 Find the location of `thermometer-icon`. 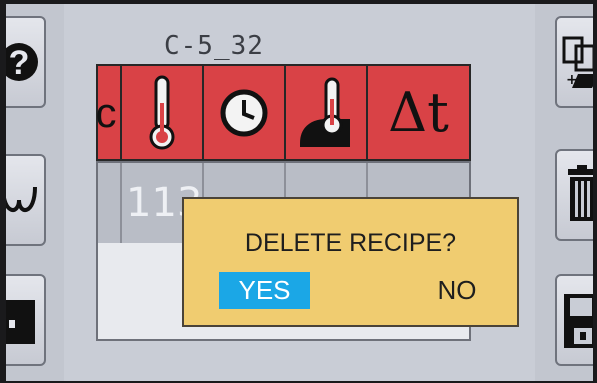

thermometer-icon is located at coordinates (162, 112).